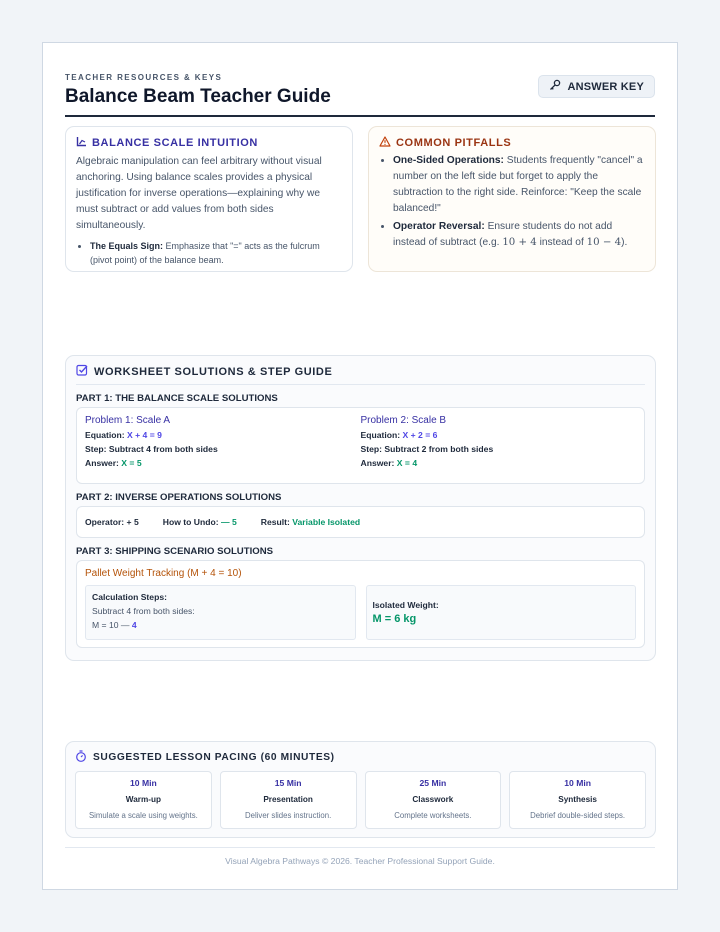  What do you see at coordinates (81, 143) in the screenshot?
I see `scale-icon` at bounding box center [81, 143].